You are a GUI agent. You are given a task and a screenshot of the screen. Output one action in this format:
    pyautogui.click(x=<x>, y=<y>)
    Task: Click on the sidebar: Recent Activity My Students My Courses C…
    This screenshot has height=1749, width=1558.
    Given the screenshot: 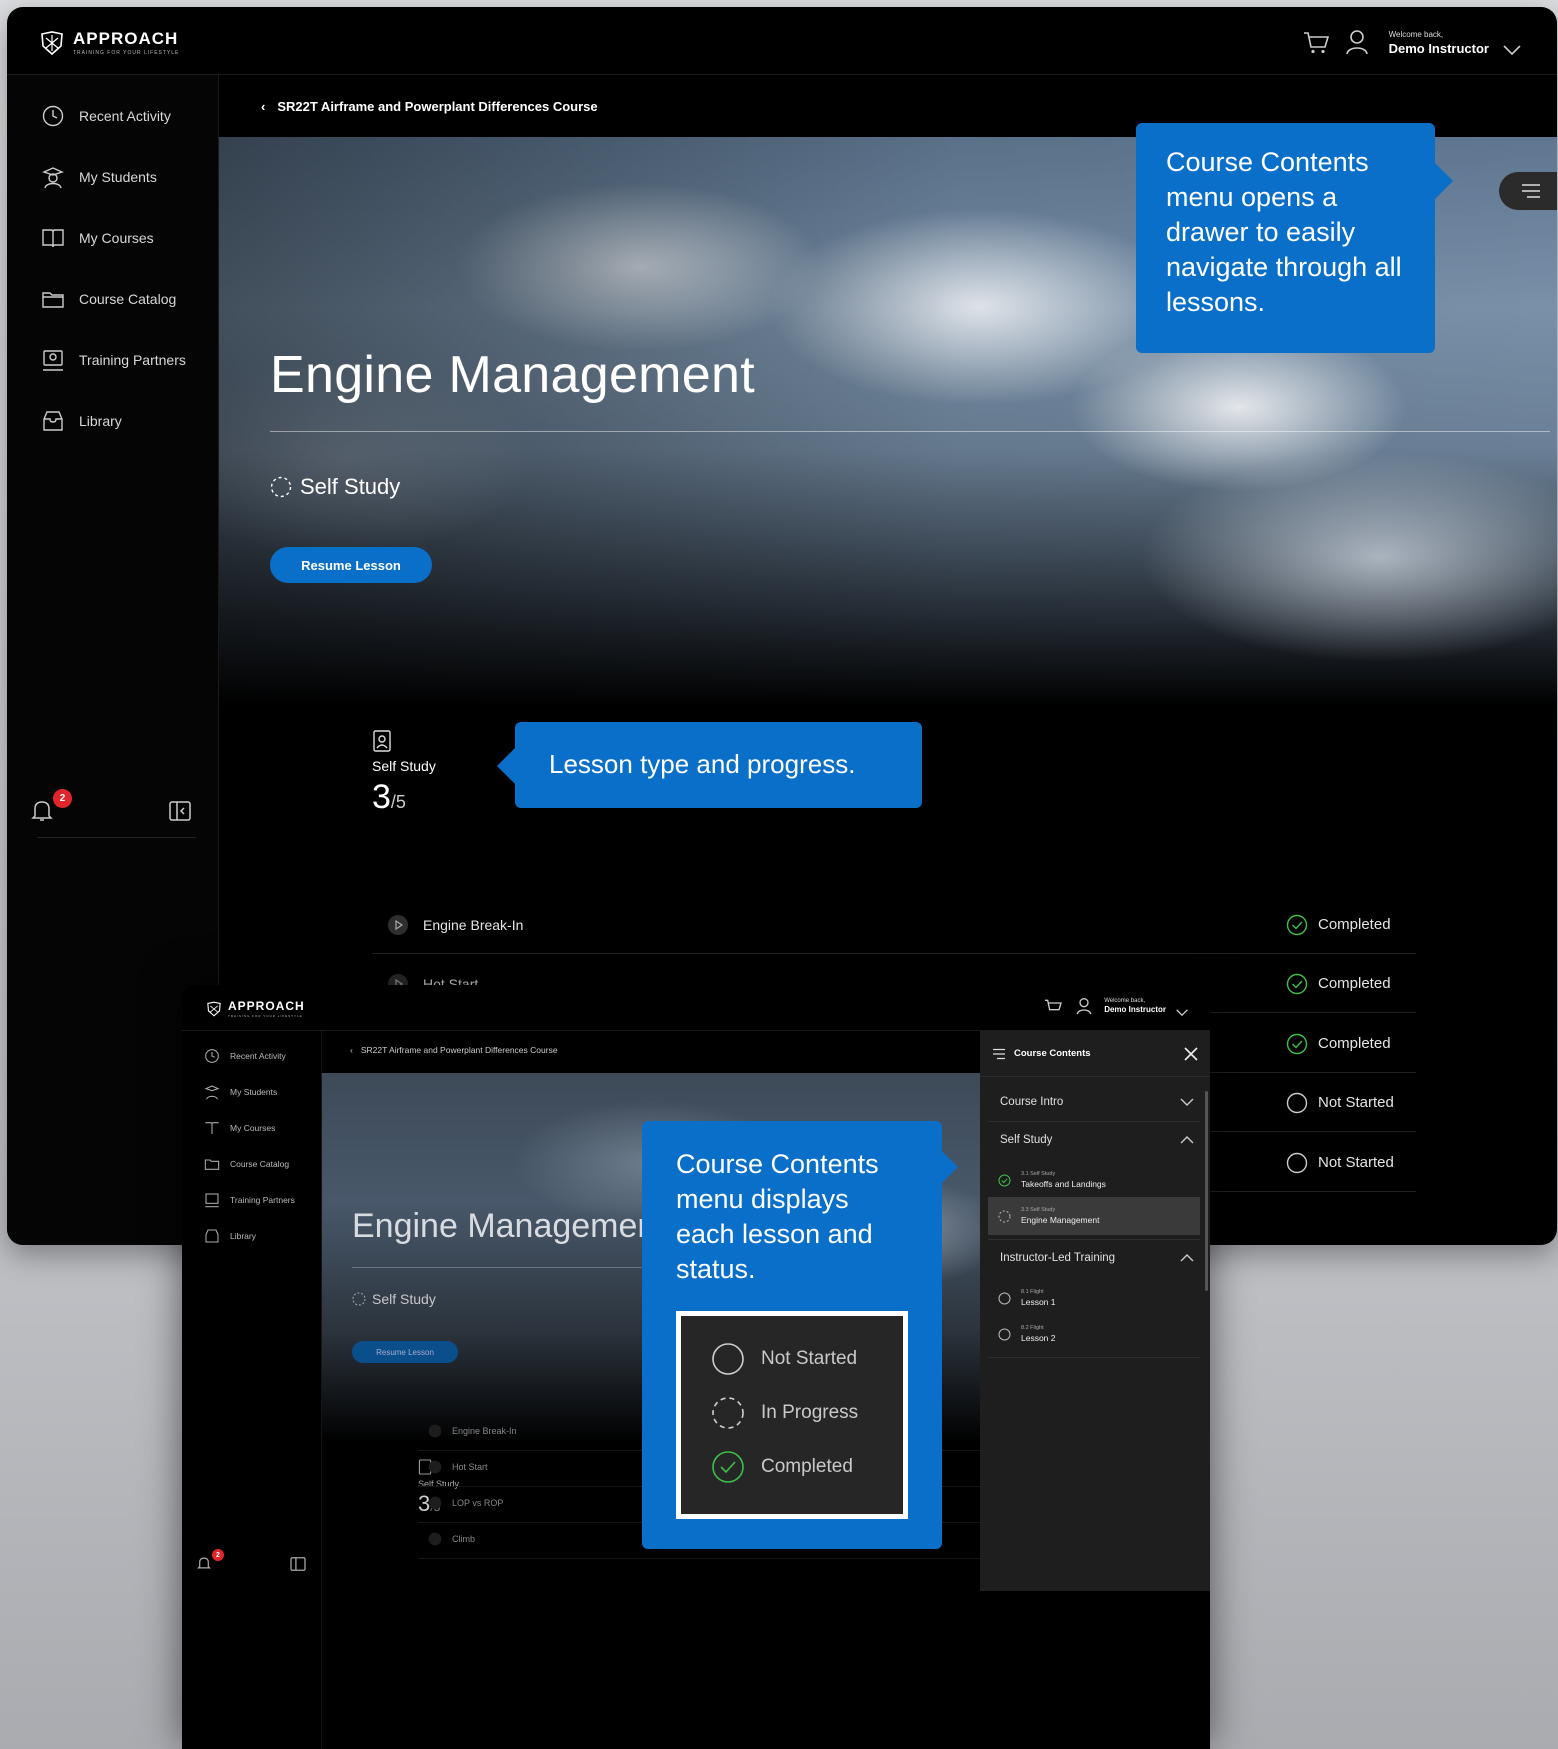 What is the action you would take?
    pyautogui.click(x=252, y=1390)
    